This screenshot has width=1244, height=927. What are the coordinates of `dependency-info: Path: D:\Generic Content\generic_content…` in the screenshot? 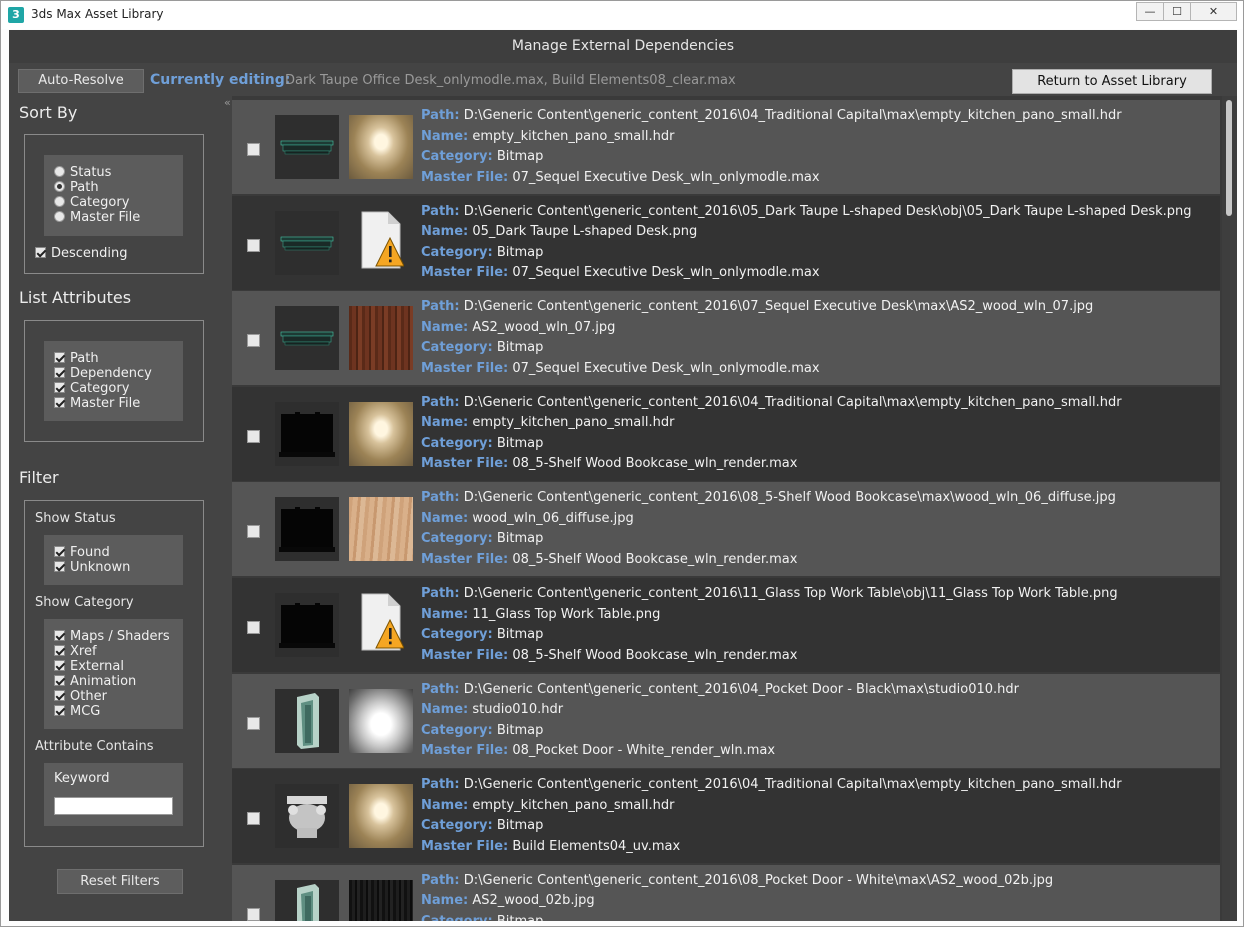 It's located at (816, 818).